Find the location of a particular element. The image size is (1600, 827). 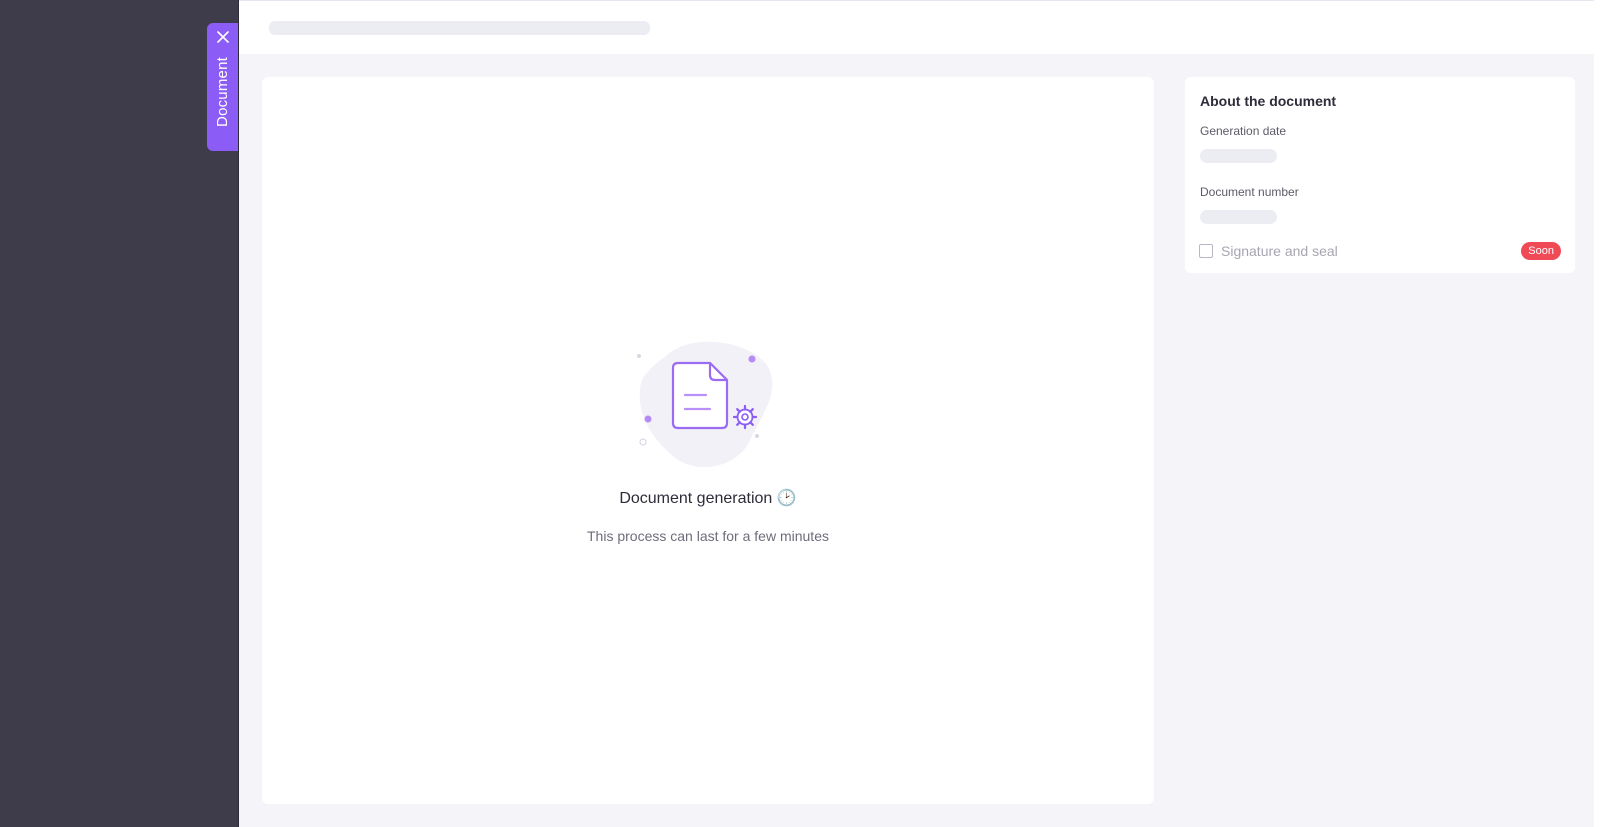

signature-label: Signature and seal is located at coordinates (1279, 251).